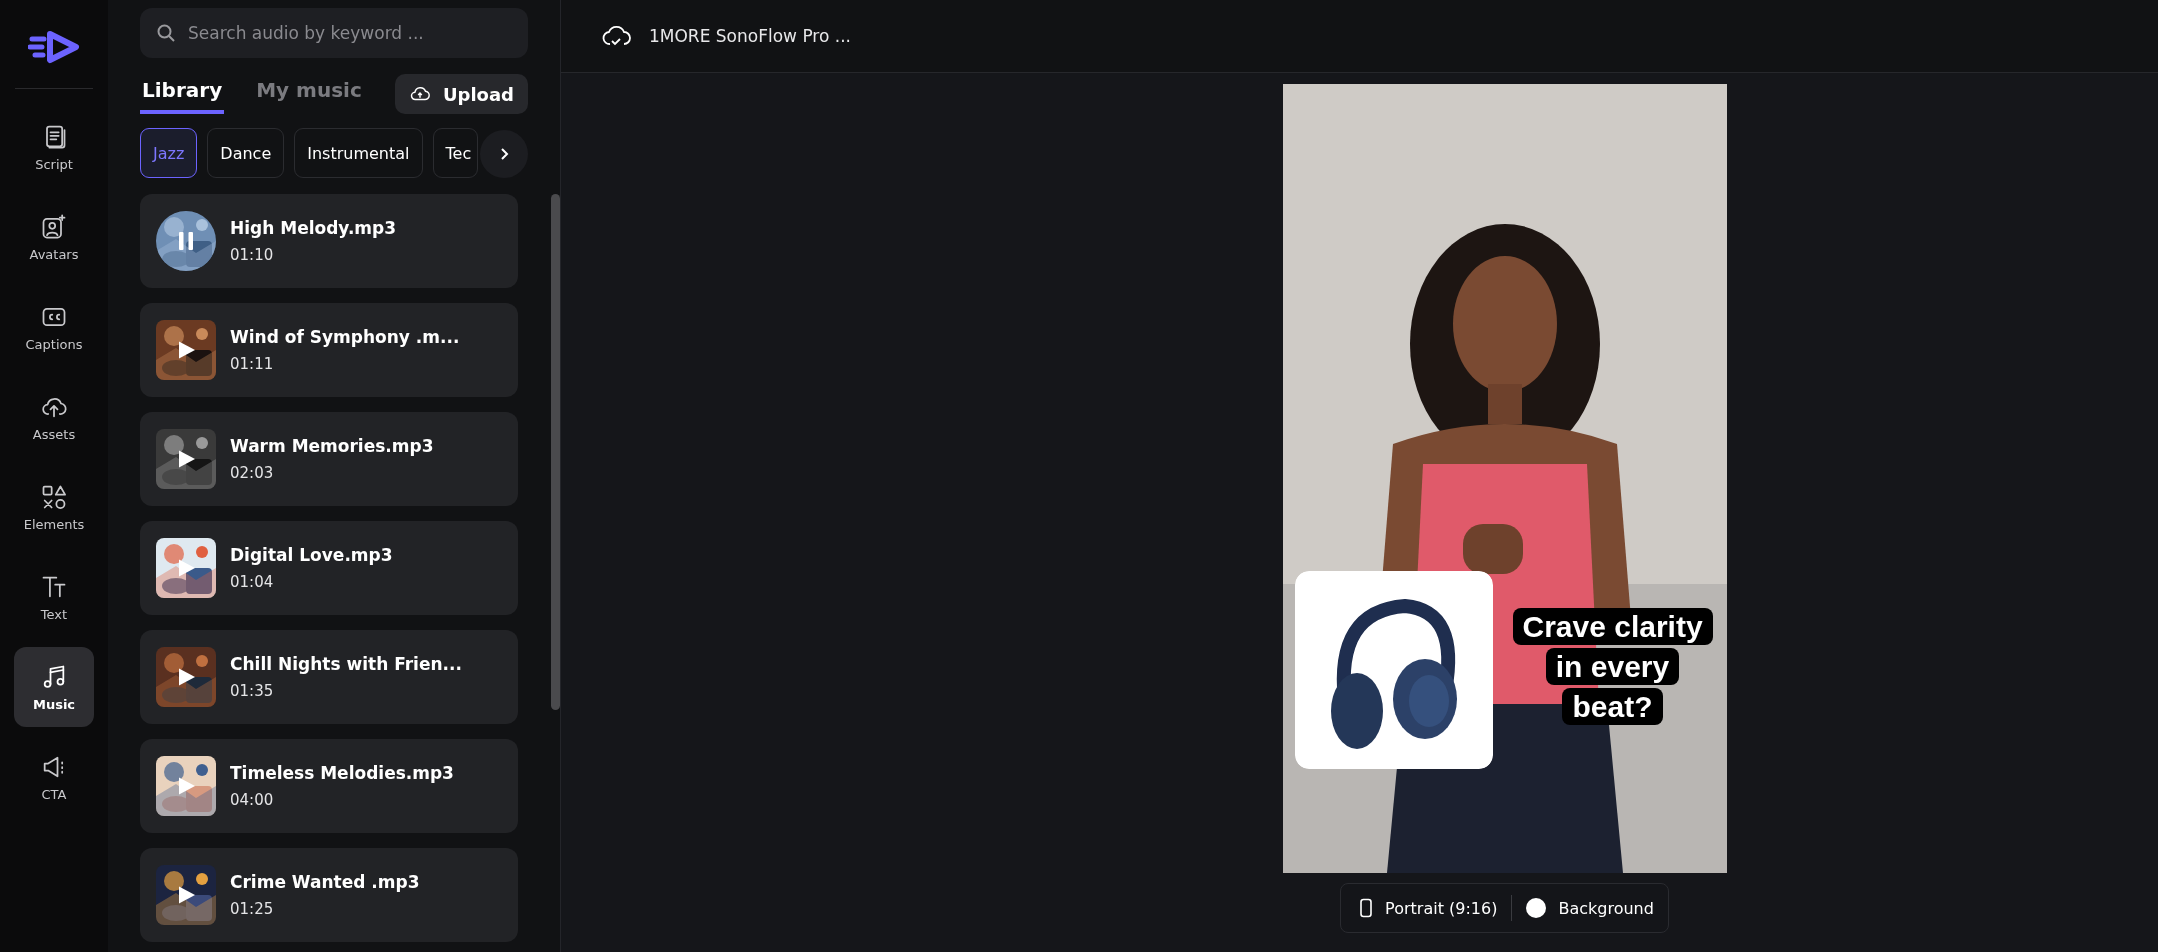 The width and height of the screenshot is (2158, 952). I want to click on sidebar-item: Avatars, so click(54, 237).